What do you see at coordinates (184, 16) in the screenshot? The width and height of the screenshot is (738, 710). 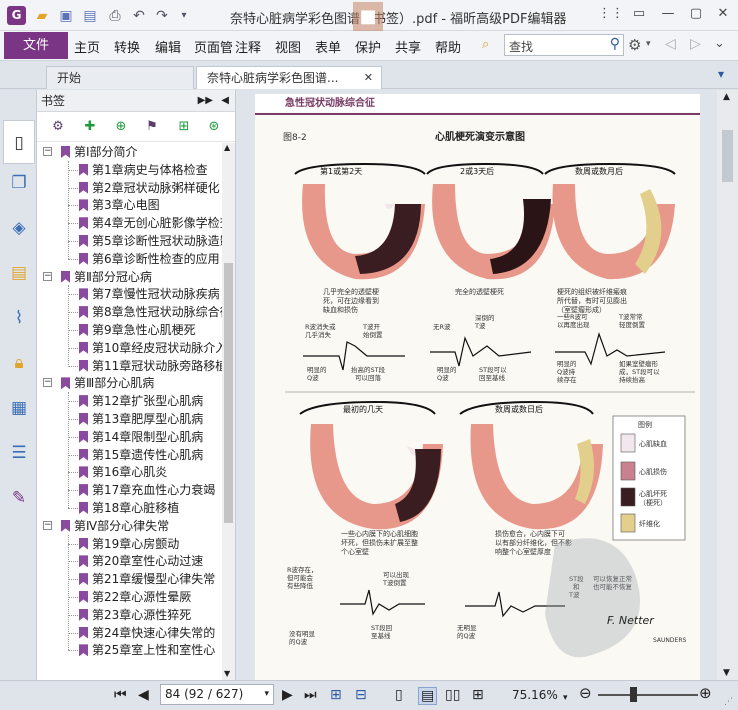 I see `quick-access-dropdown-icon: ▾` at bounding box center [184, 16].